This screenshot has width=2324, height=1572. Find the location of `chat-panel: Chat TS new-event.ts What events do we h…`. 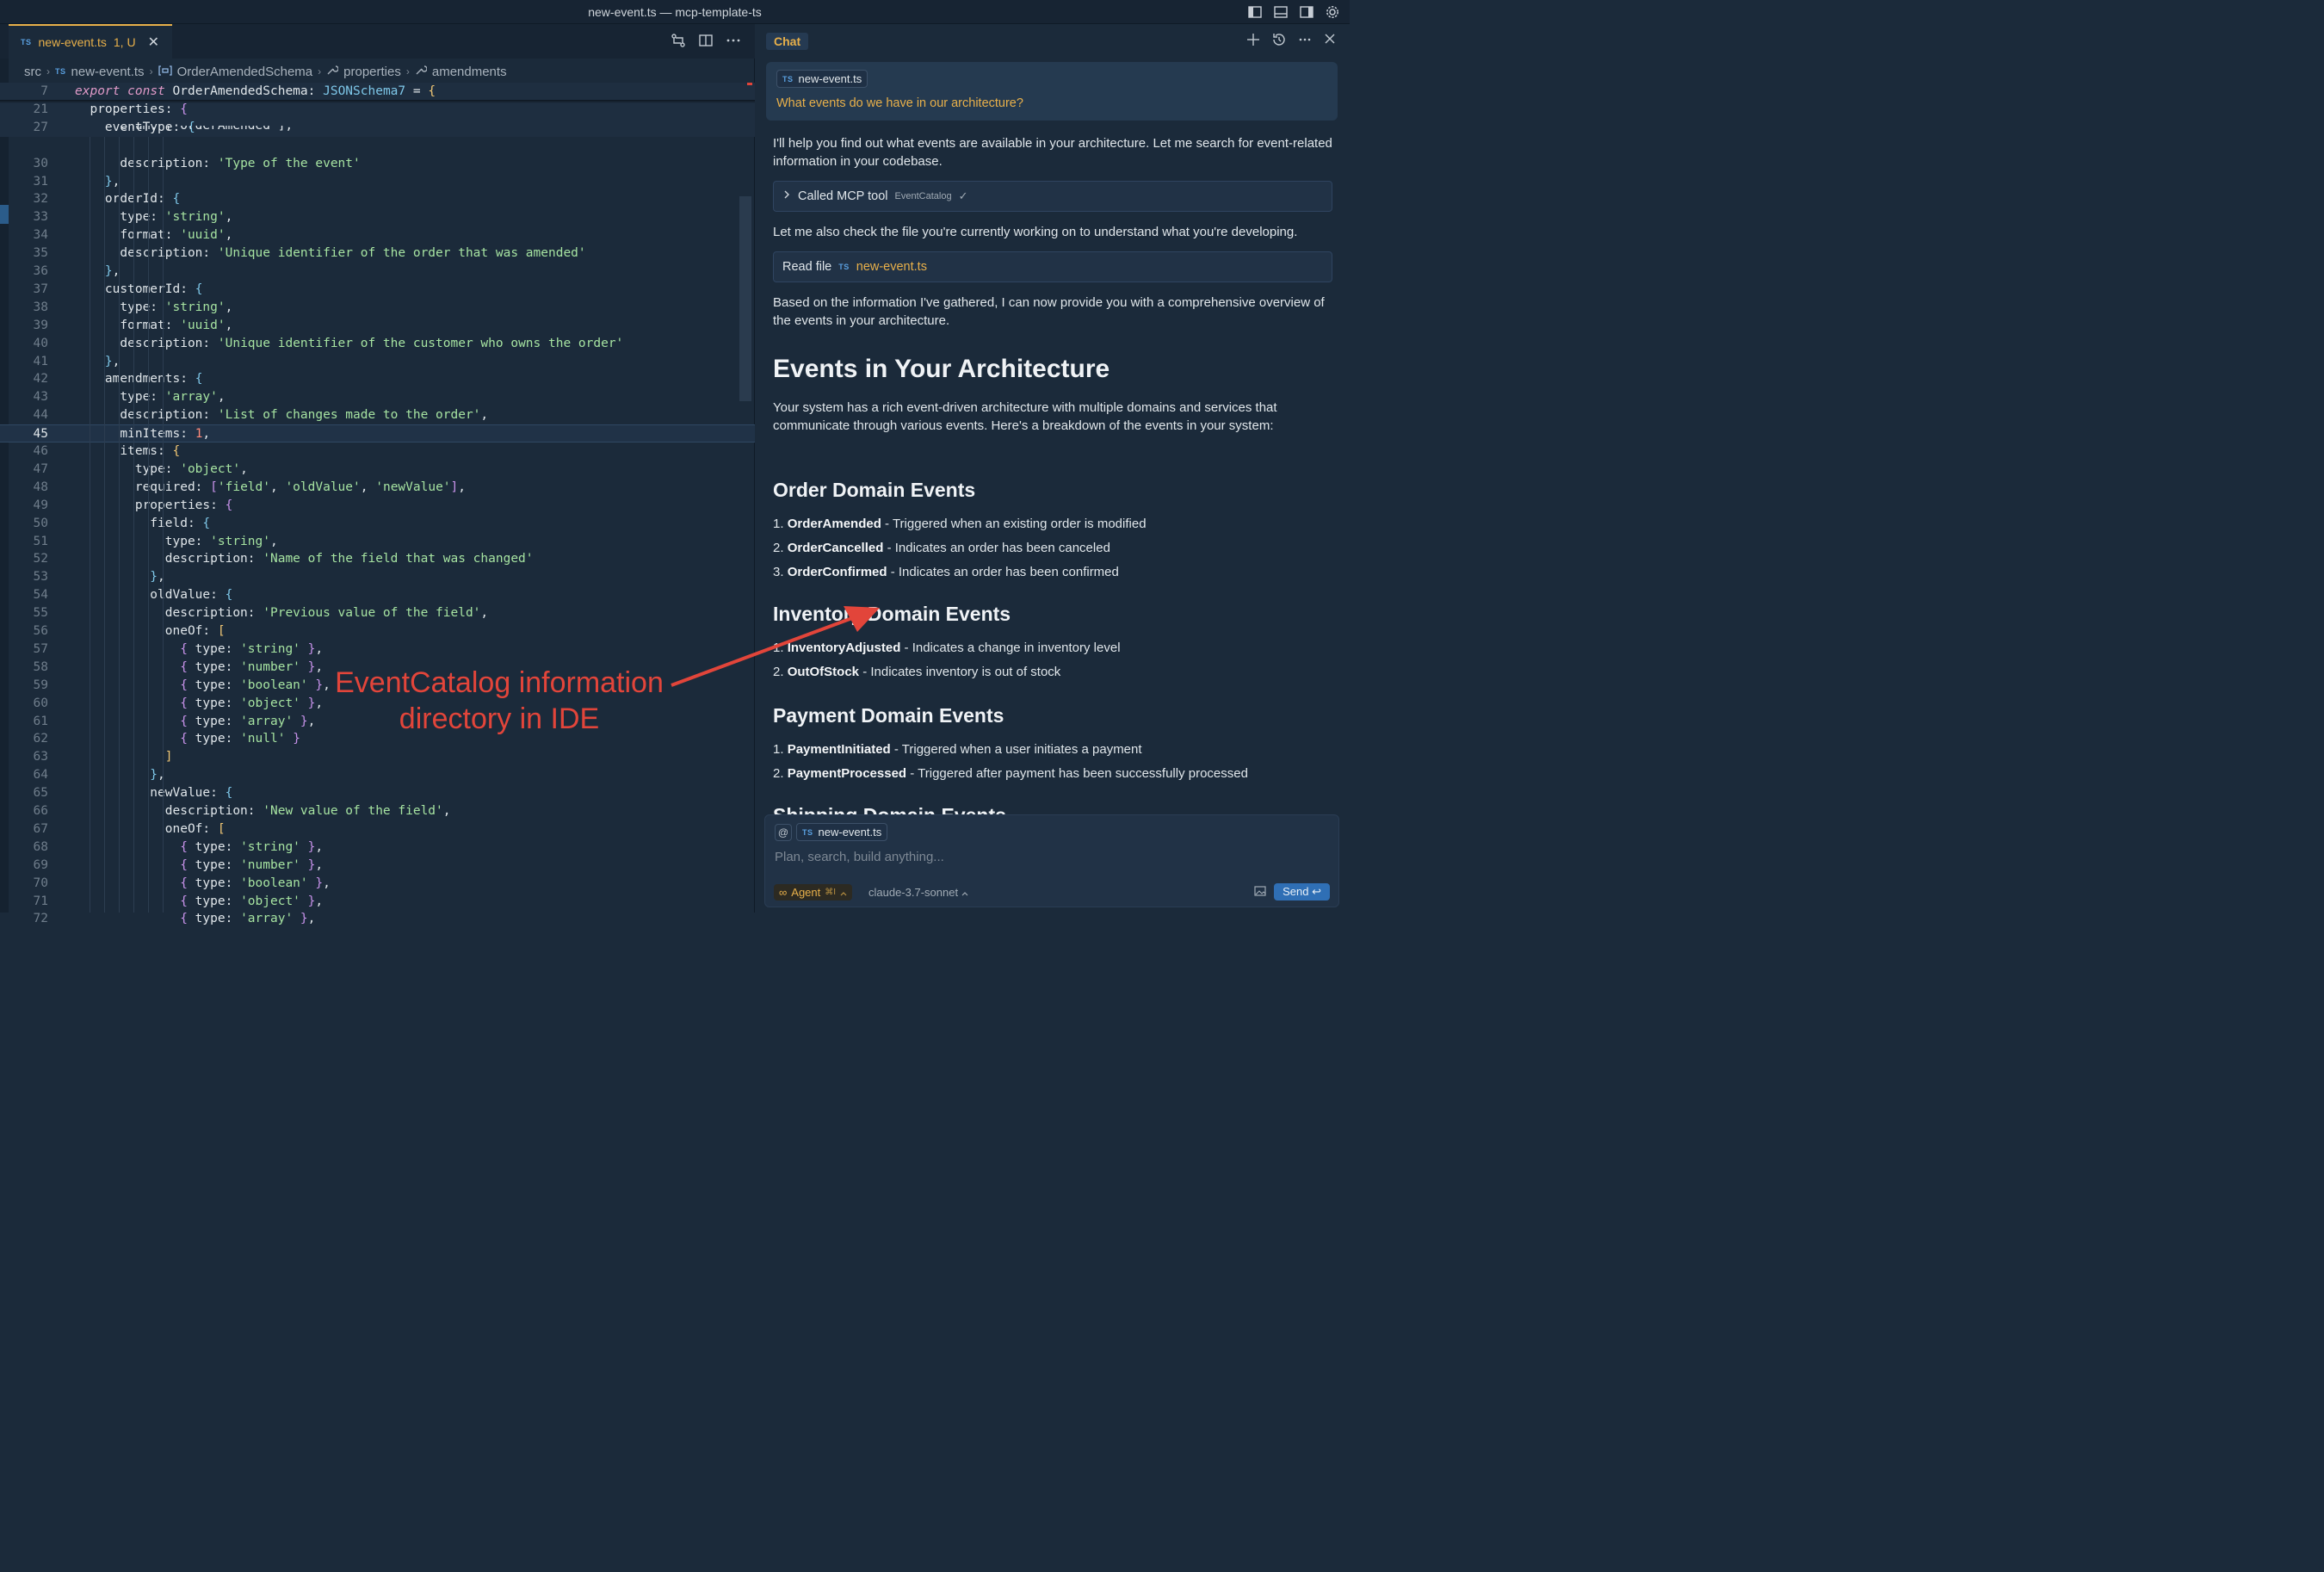

chat-panel: Chat TS new-event.ts What events do we h… is located at coordinates (1053, 468).